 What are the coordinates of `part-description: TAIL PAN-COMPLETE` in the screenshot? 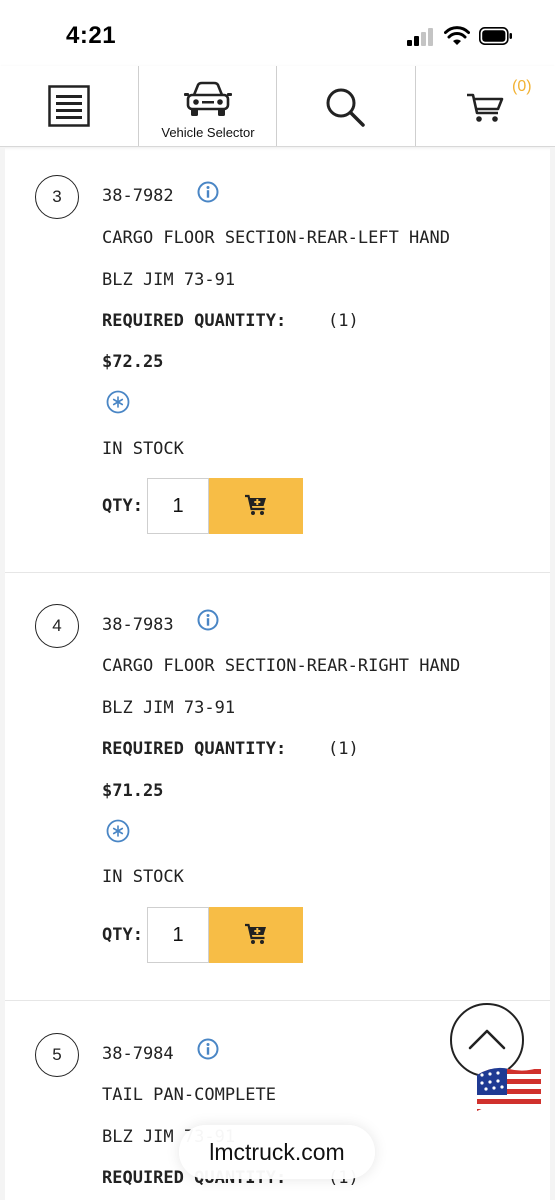 It's located at (189, 1095).